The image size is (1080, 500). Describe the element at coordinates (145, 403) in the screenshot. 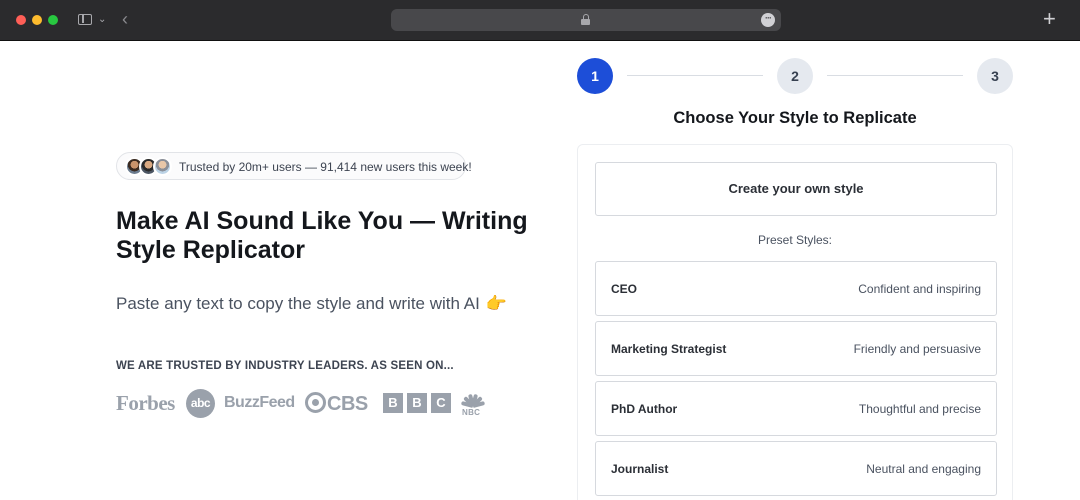

I see `forbes-logo: Forbes` at that location.